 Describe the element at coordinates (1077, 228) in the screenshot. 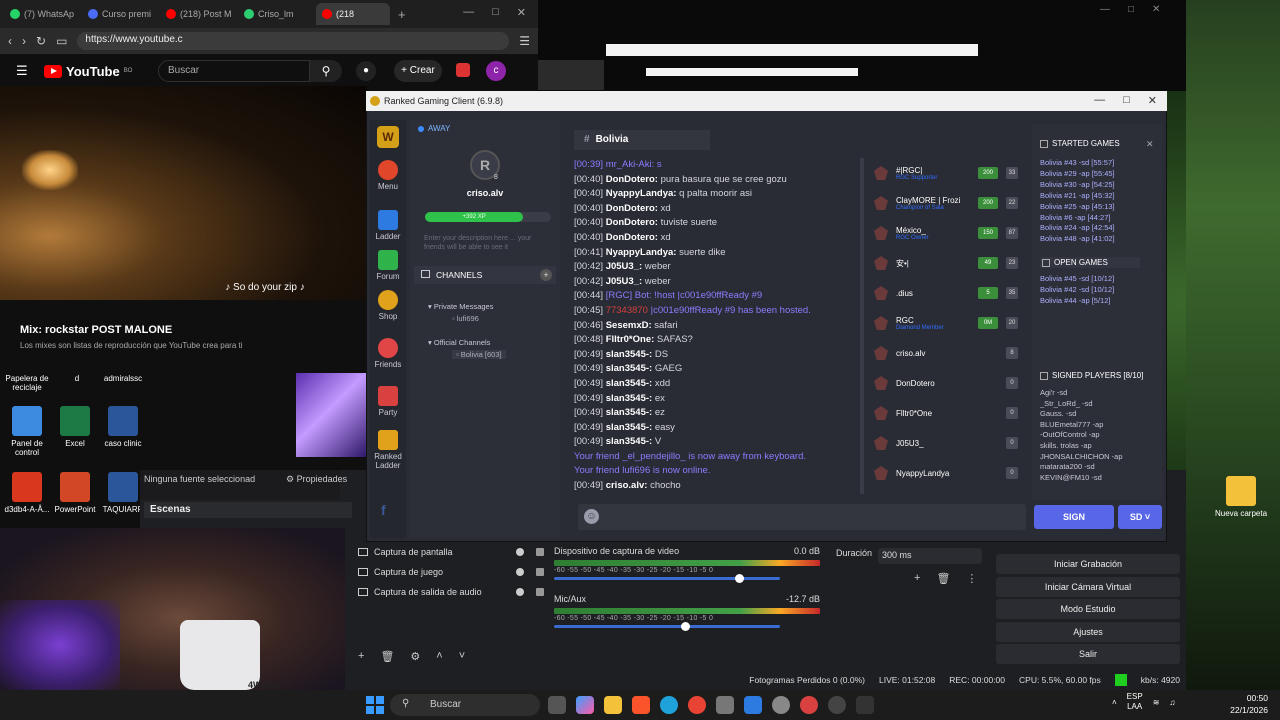

I see `started-game-item: Bolivia #24 -ap [42:54]` at that location.